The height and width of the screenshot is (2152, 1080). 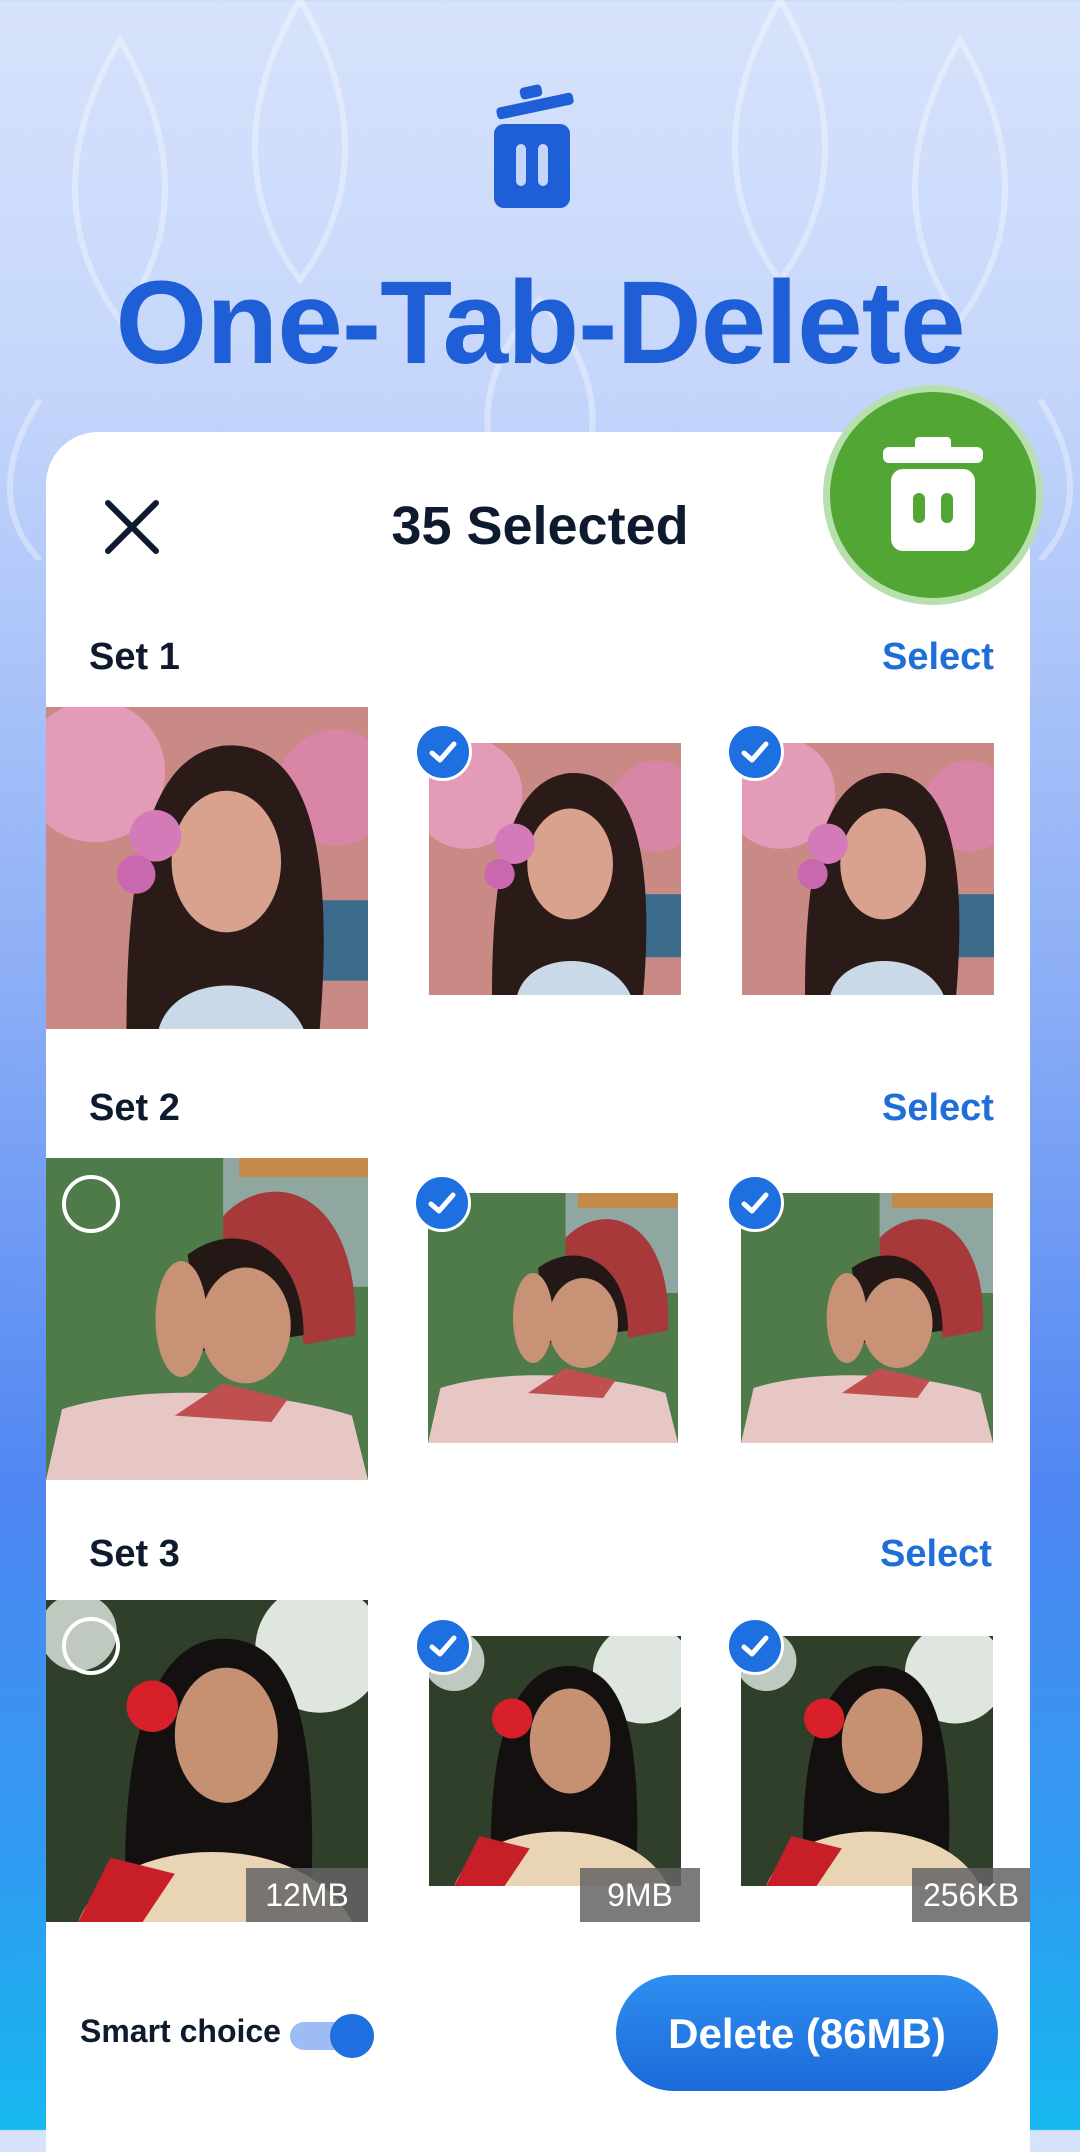 What do you see at coordinates (134, 657) in the screenshot?
I see `set-label: Set 1` at bounding box center [134, 657].